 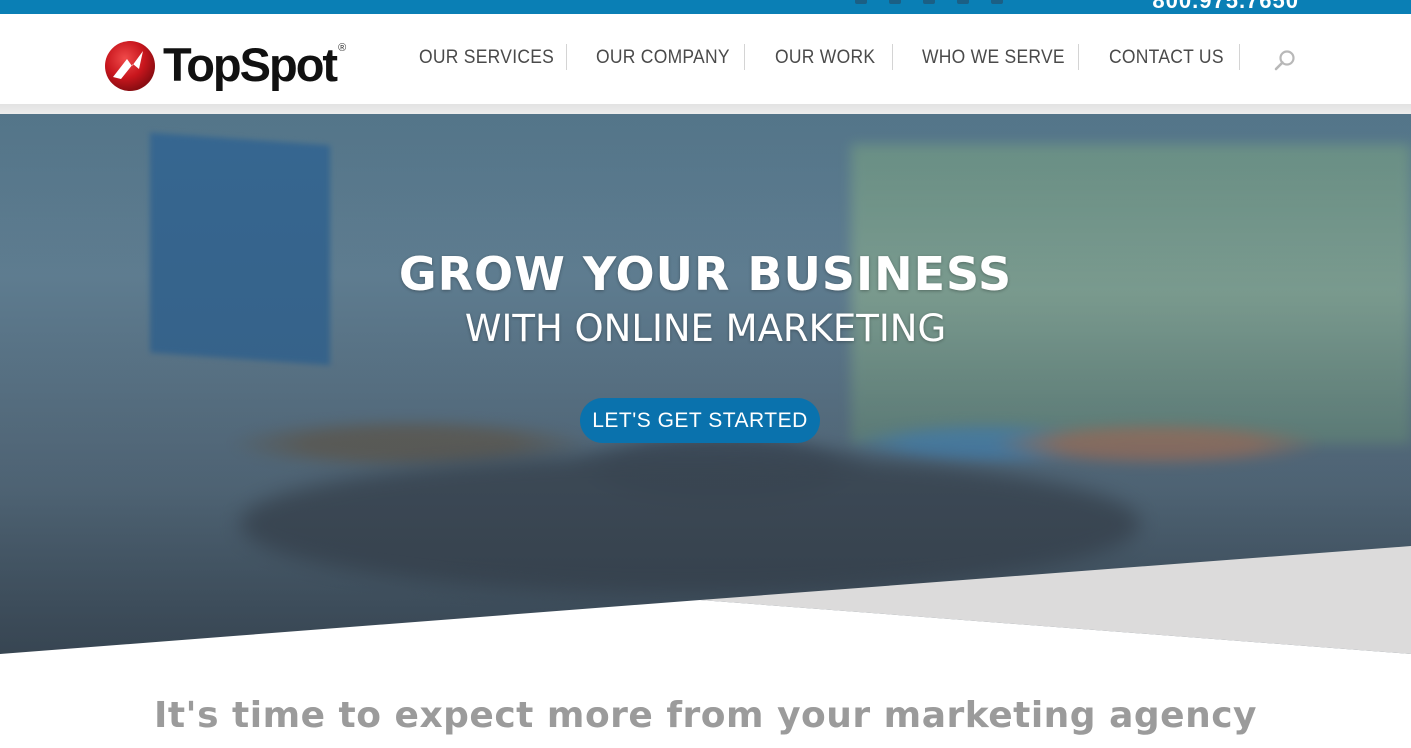 What do you see at coordinates (705, 7) in the screenshot?
I see `top-utility-bar: 800.975.7650` at bounding box center [705, 7].